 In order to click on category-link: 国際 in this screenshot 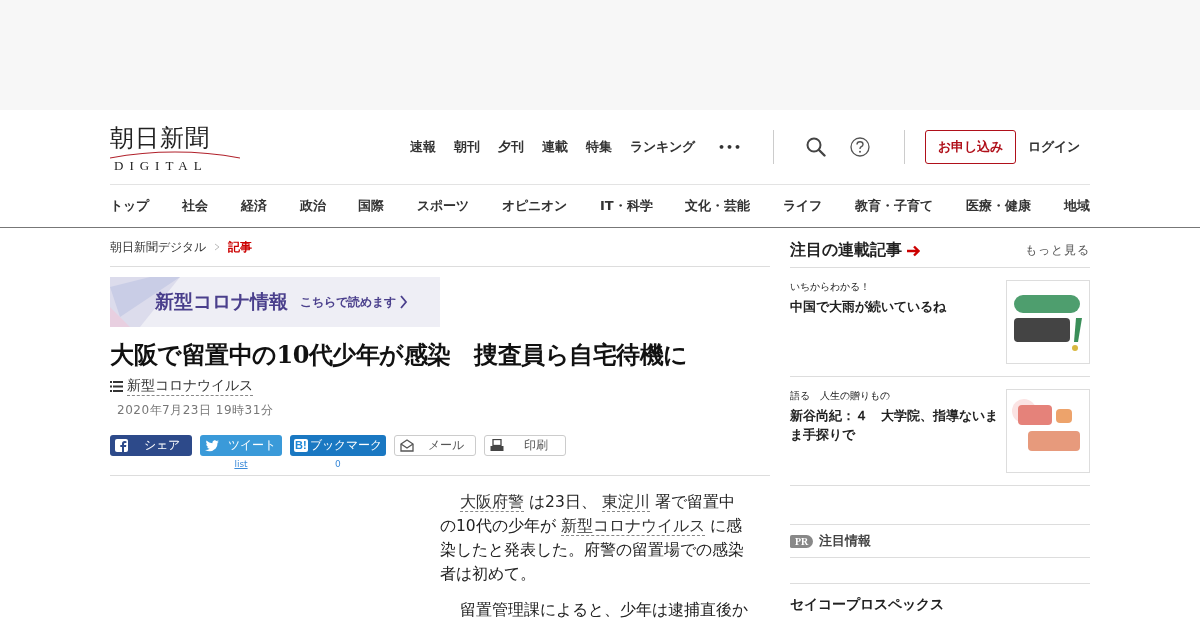, I will do `click(371, 206)`.